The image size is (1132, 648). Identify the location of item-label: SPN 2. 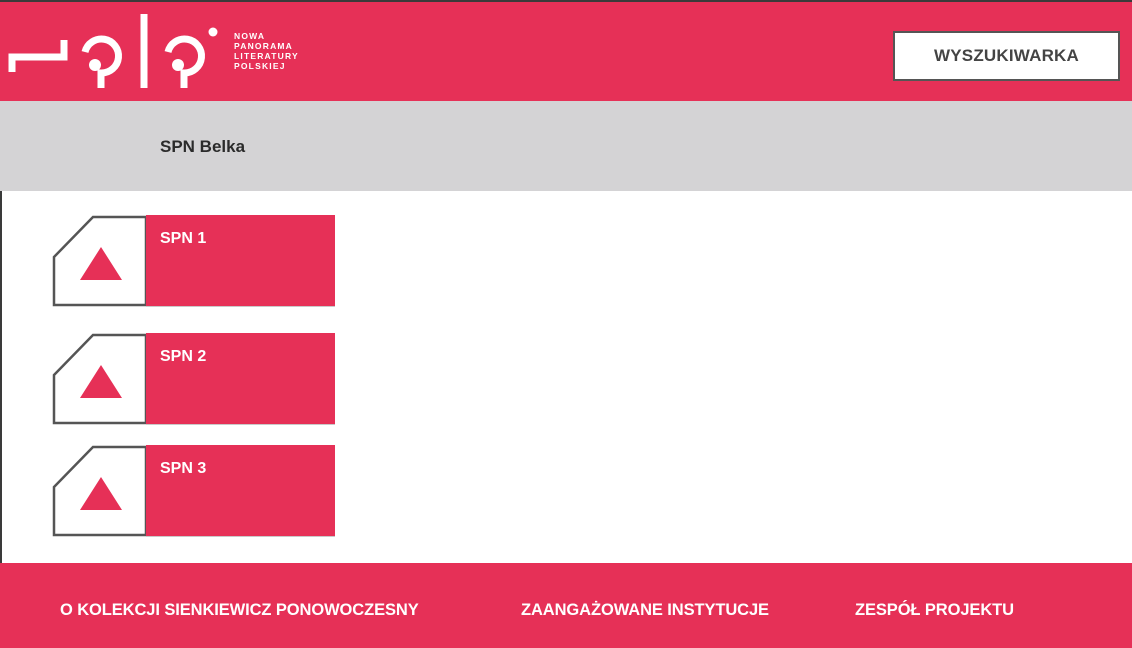
(183, 356).